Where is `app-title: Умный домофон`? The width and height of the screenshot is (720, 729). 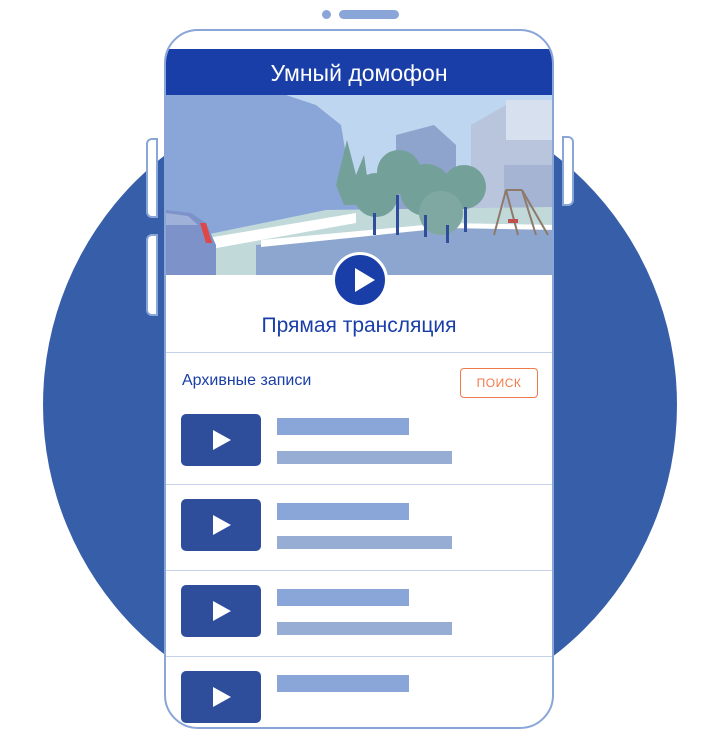 app-title: Умный домофон is located at coordinates (359, 73).